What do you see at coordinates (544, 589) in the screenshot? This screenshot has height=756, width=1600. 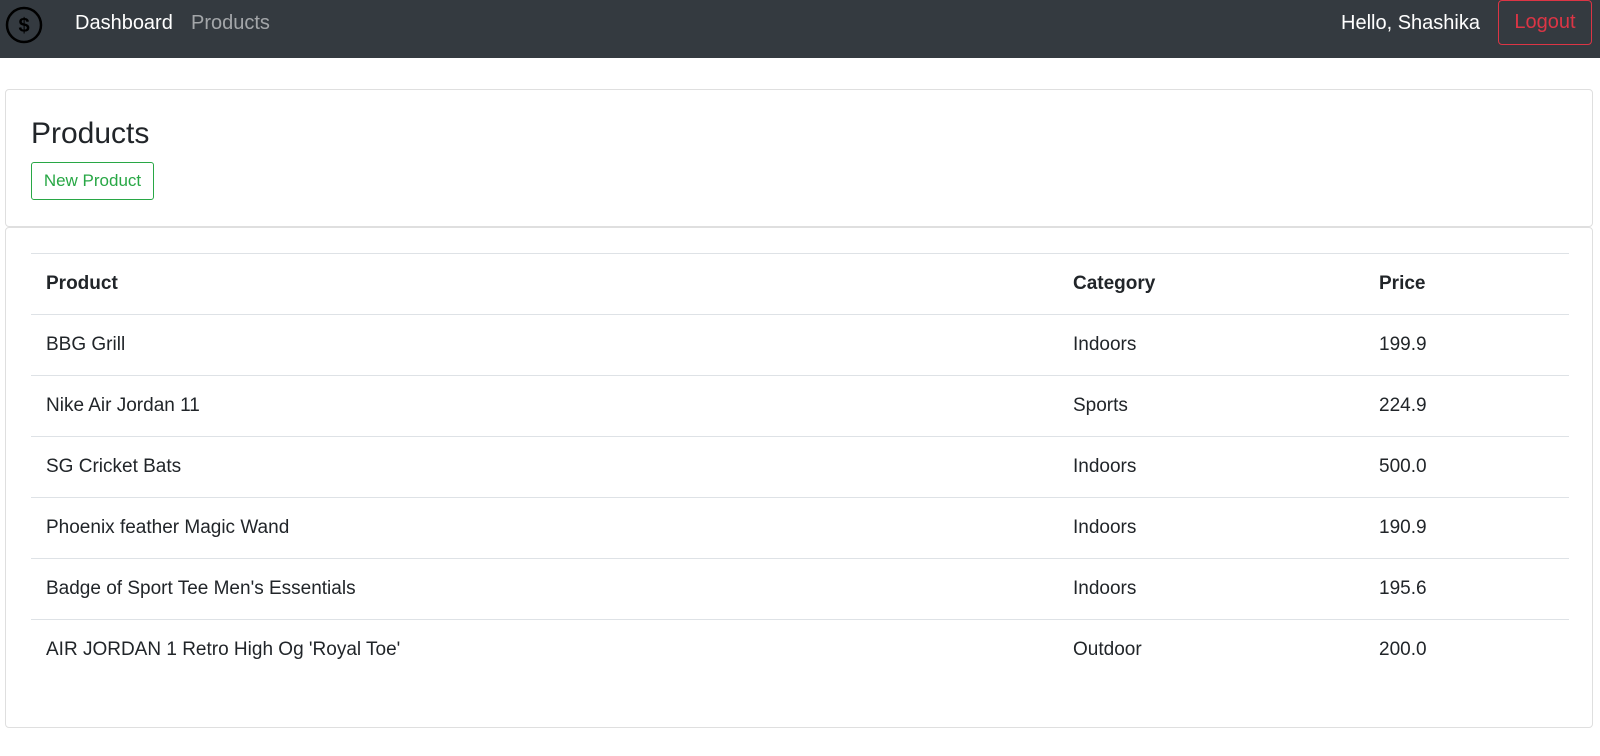 I see `product-name-cell: Badge of Sport Tee Men's Essentials` at bounding box center [544, 589].